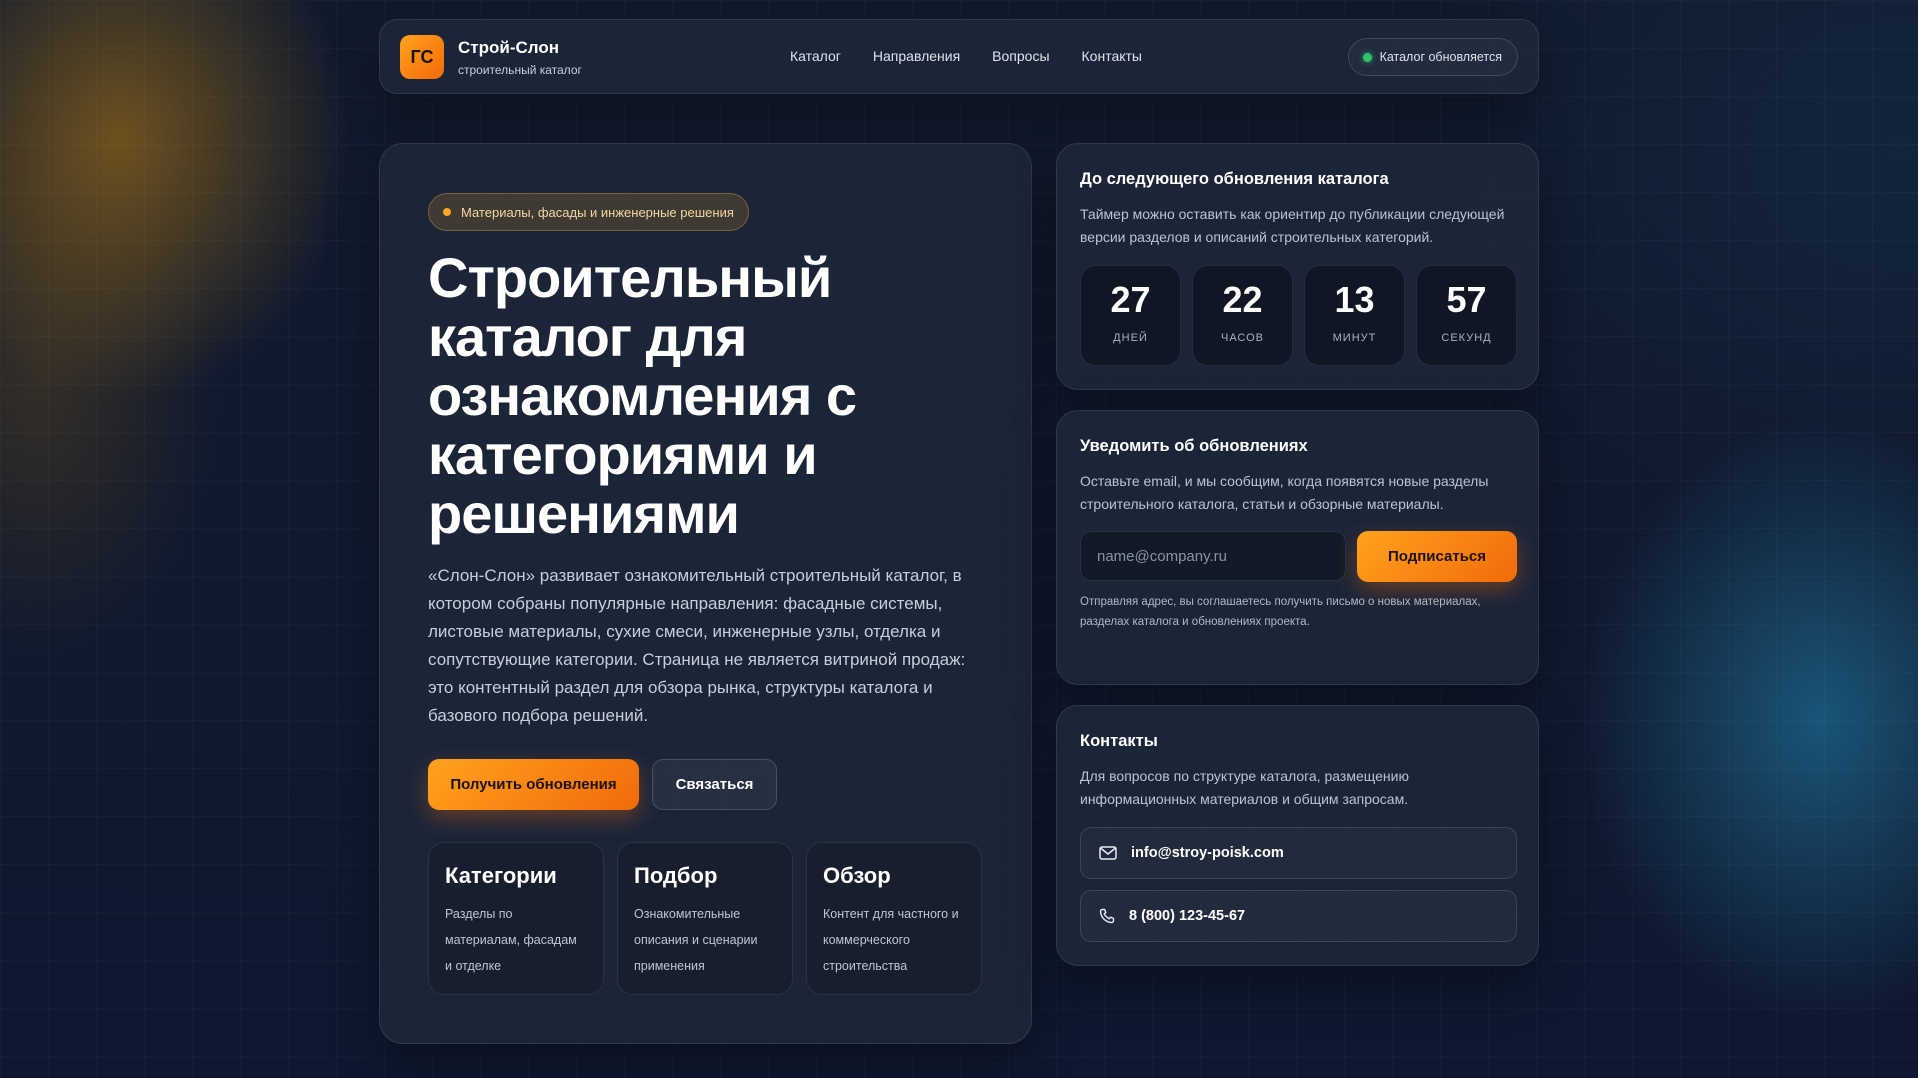 The height and width of the screenshot is (1078, 1918). What do you see at coordinates (1367, 57) in the screenshot?
I see `status-dot-icon` at bounding box center [1367, 57].